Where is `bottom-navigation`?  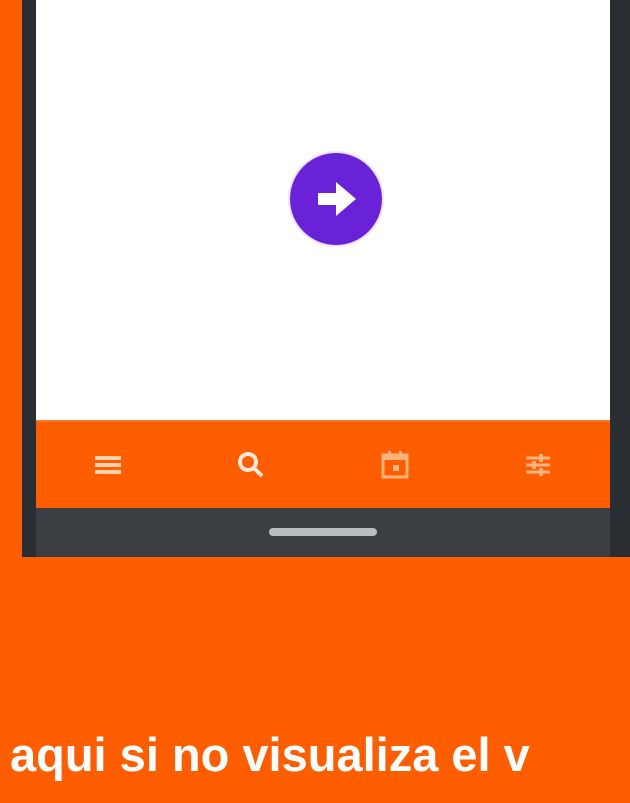 bottom-navigation is located at coordinates (323, 464).